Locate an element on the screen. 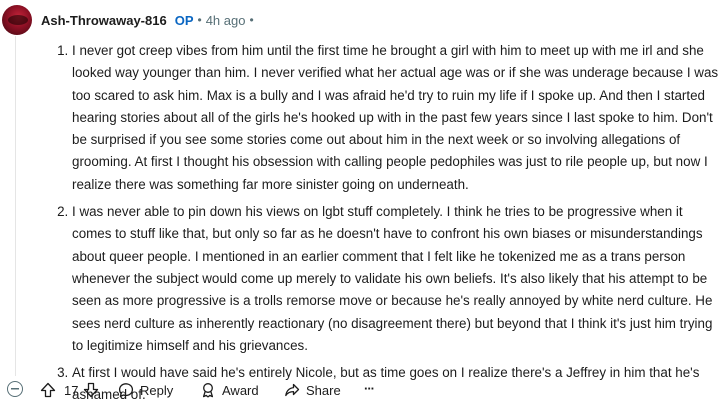  award-label: Award is located at coordinates (240, 390).